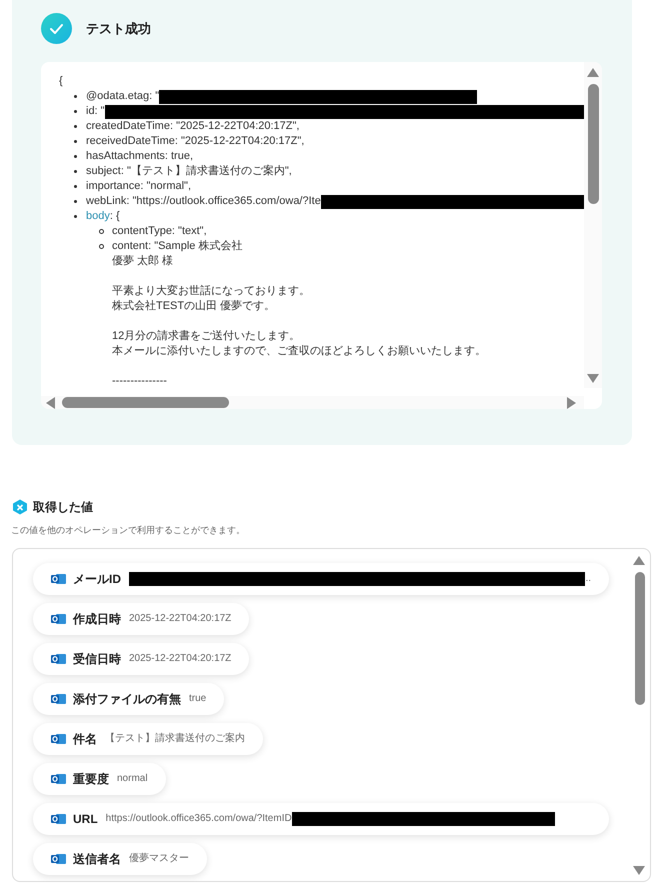 This screenshot has width=661, height=887. Describe the element at coordinates (195, 141) in the screenshot. I see `code-line: receivedDateTime: "2025-12-22T04:20:17Z",` at that location.